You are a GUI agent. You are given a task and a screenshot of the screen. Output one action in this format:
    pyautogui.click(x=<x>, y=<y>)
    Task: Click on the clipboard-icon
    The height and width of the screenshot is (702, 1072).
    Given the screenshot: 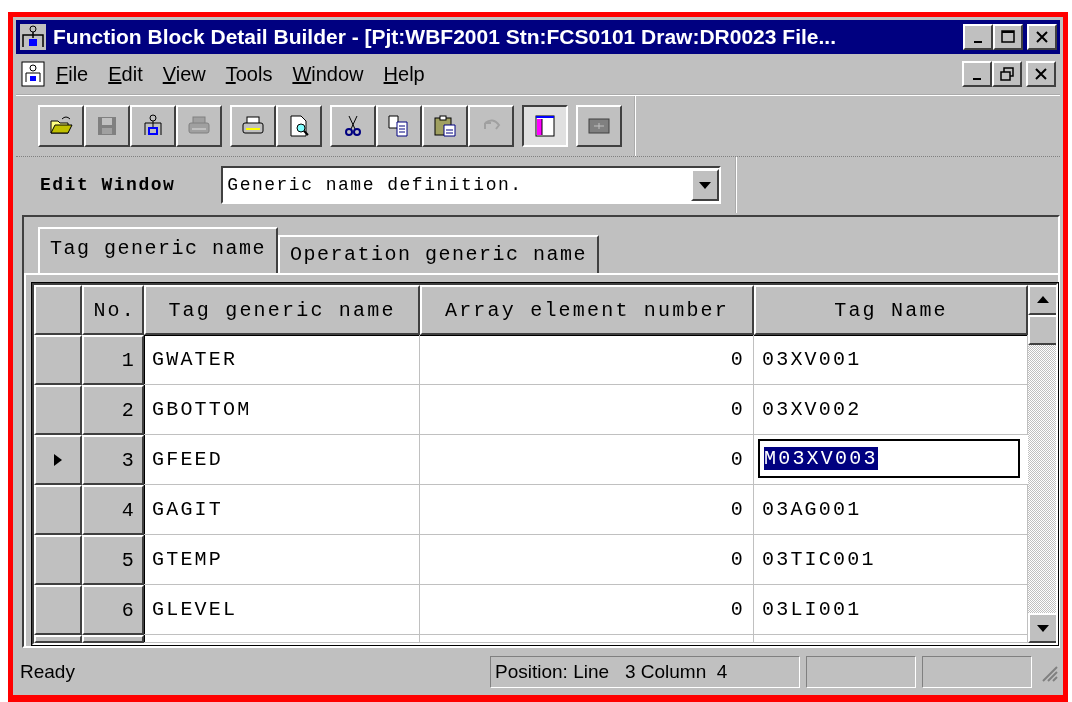 What is the action you would take?
    pyautogui.click(x=445, y=126)
    